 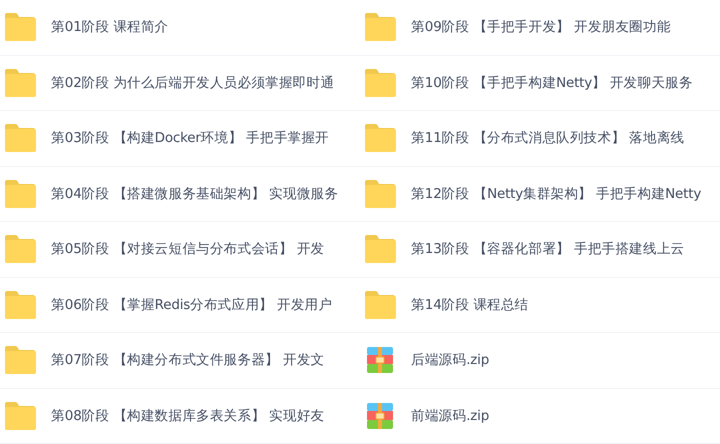 What do you see at coordinates (187, 360) in the screenshot?
I see `file-name: 第07阶段 【构建分布式文件服务器】 开发文` at bounding box center [187, 360].